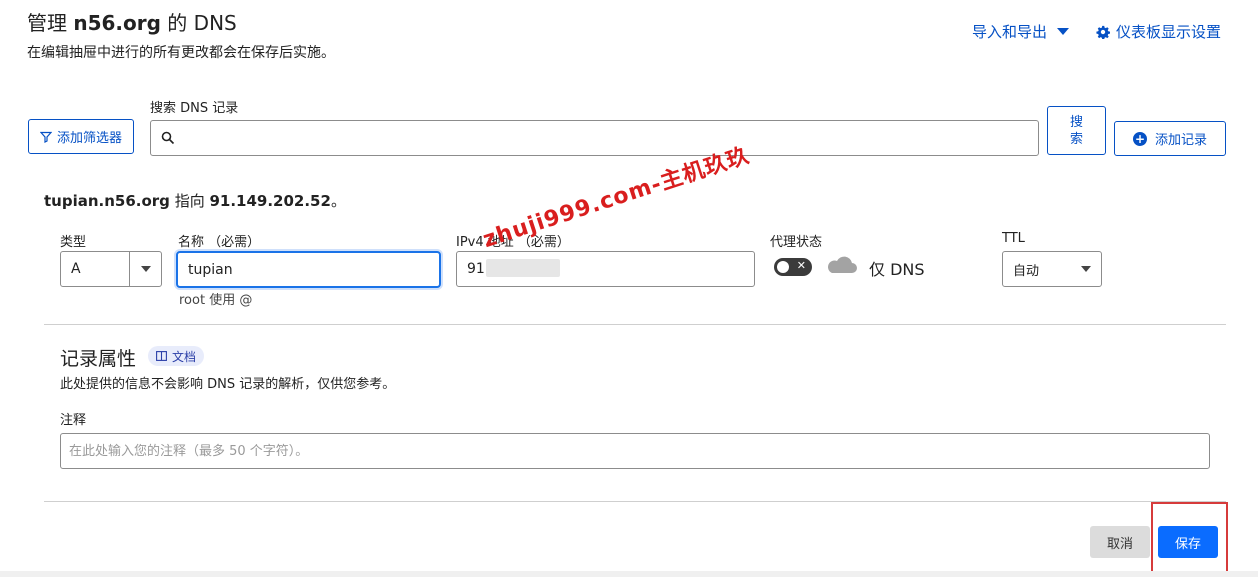  I want to click on ttl-select: 自动, so click(1052, 269).